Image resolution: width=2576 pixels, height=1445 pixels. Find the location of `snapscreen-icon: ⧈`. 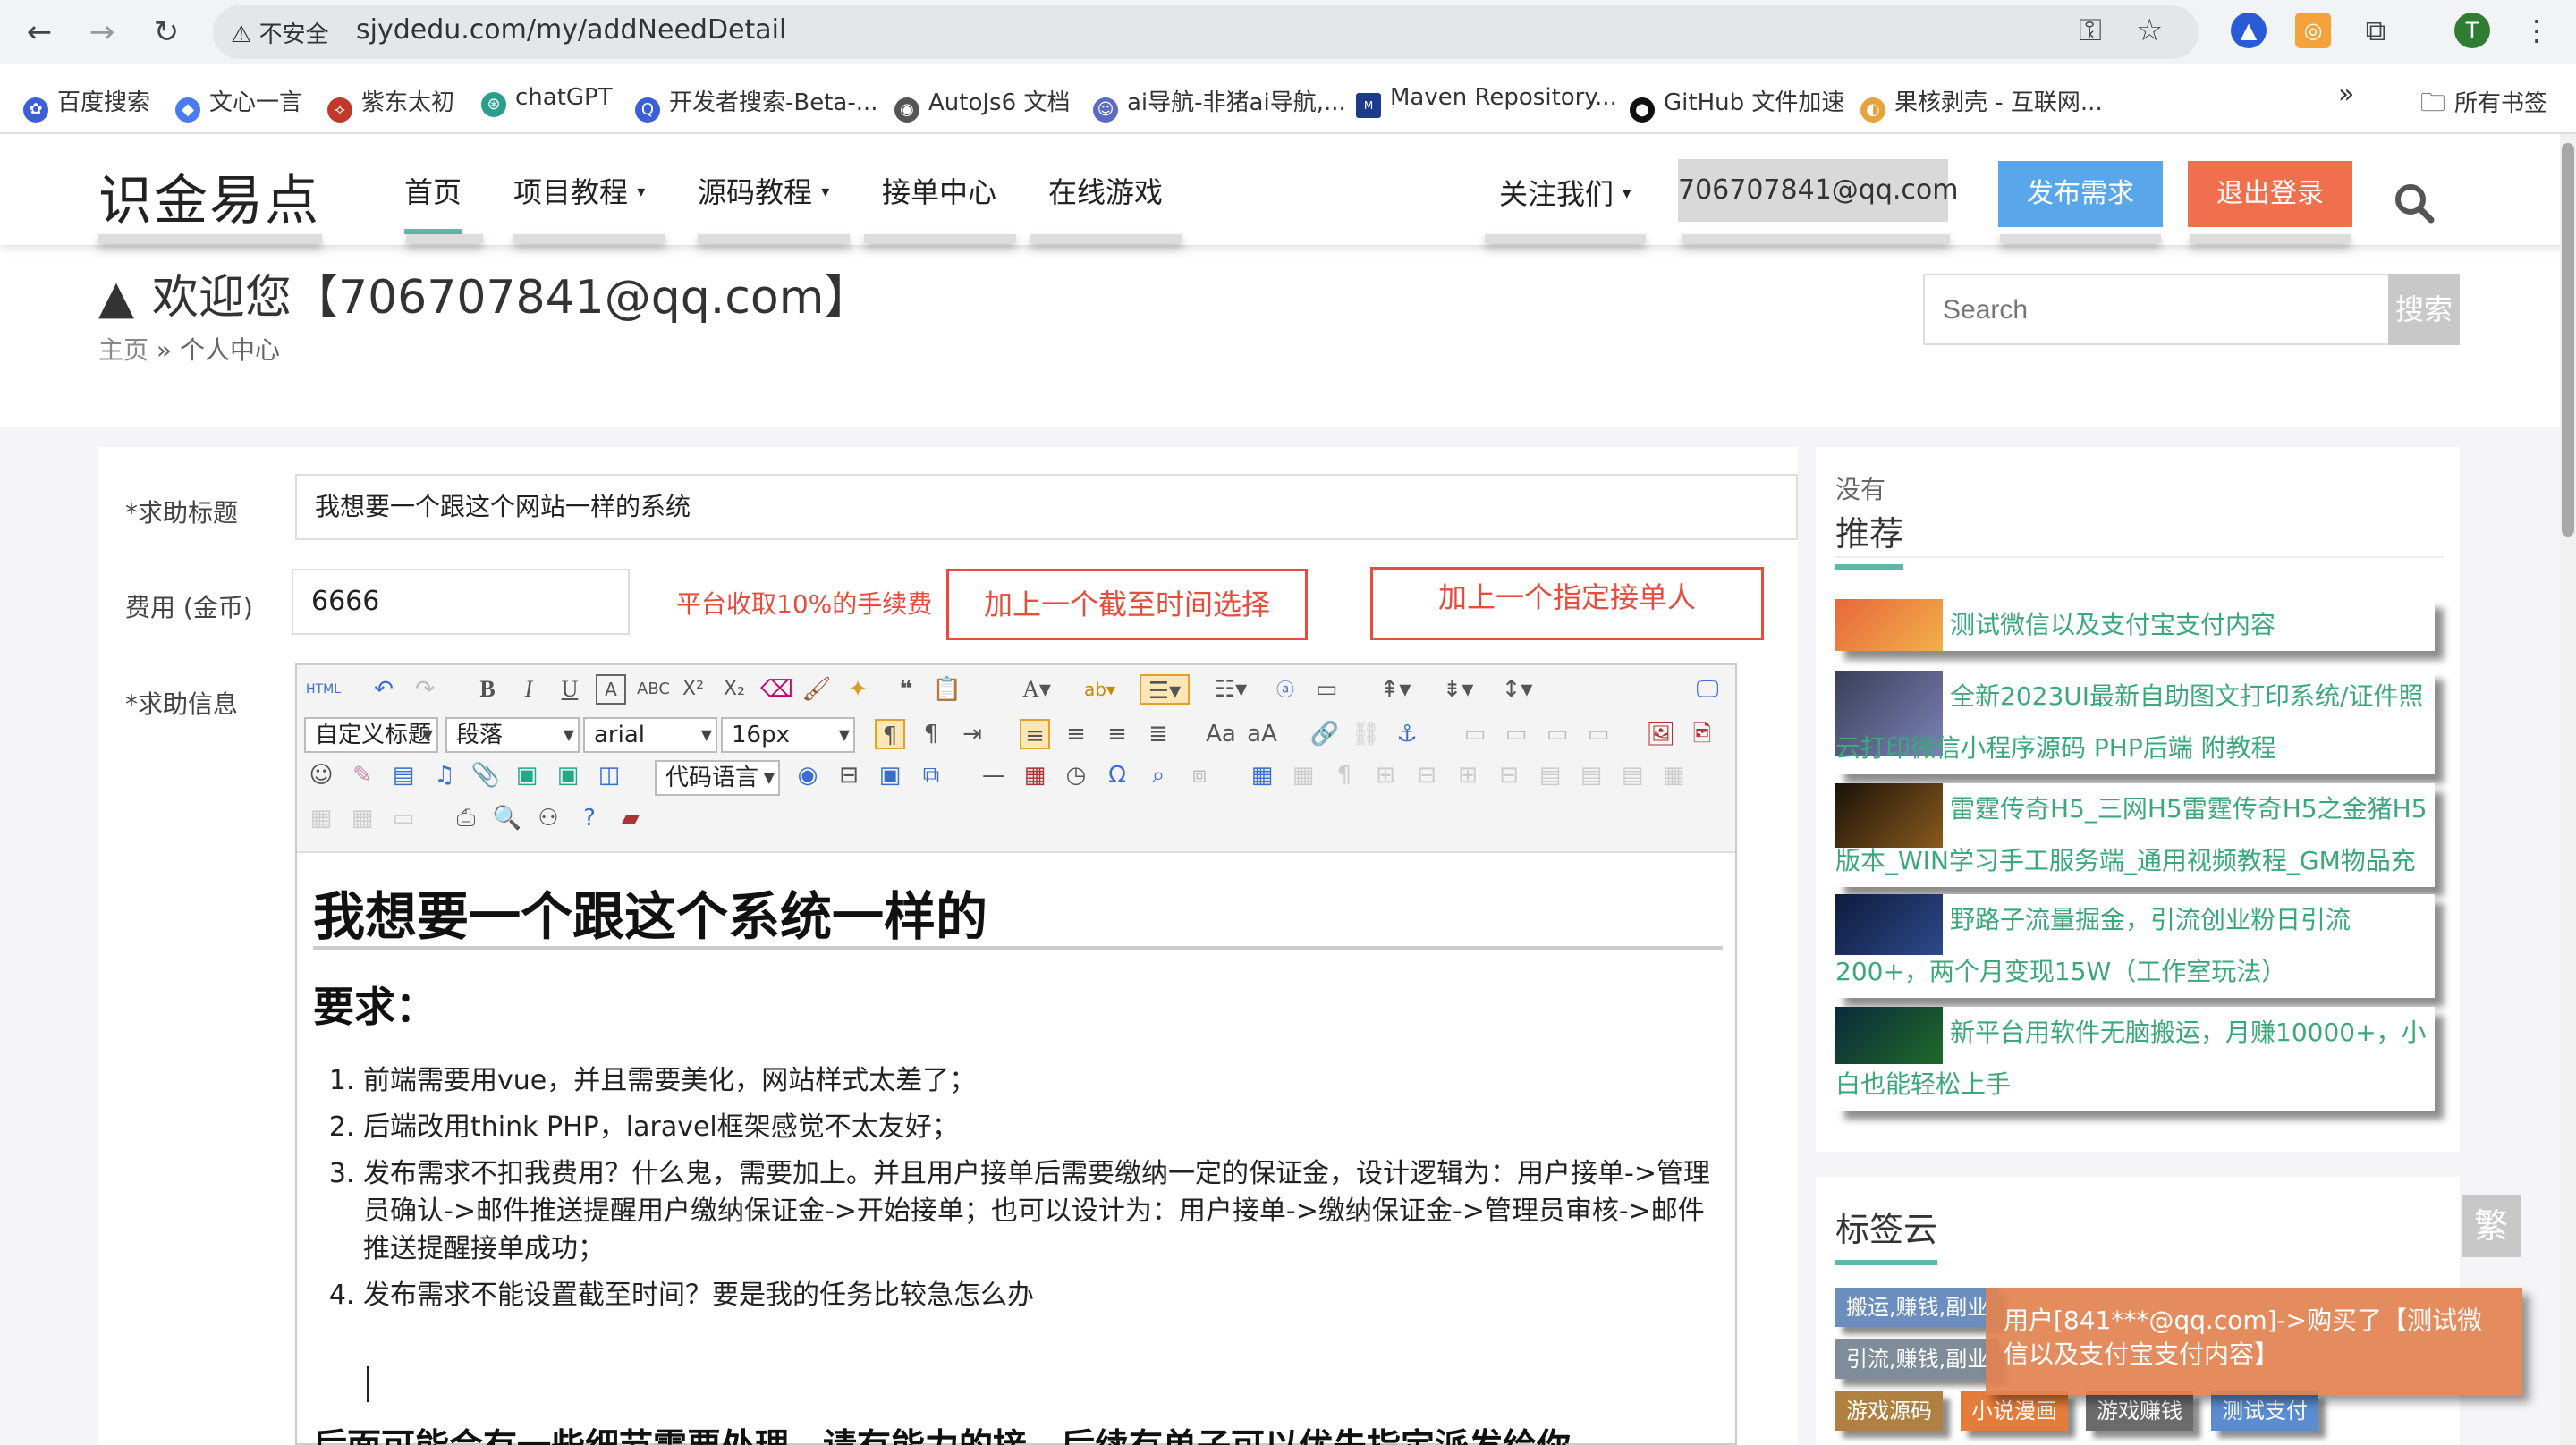

snapscreen-icon: ⧈ is located at coordinates (1199, 775).